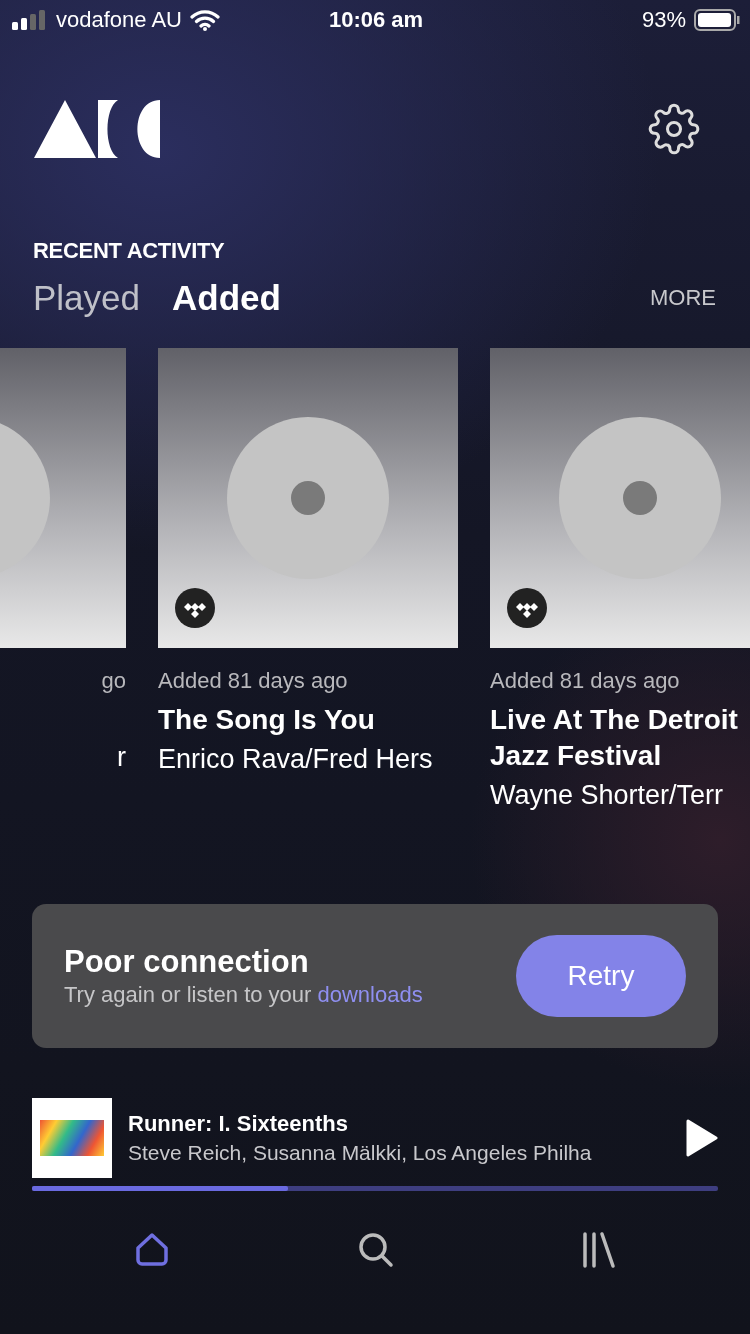 This screenshot has width=750, height=1334. What do you see at coordinates (376, 20) in the screenshot?
I see `clock-time: 10:06 am` at bounding box center [376, 20].